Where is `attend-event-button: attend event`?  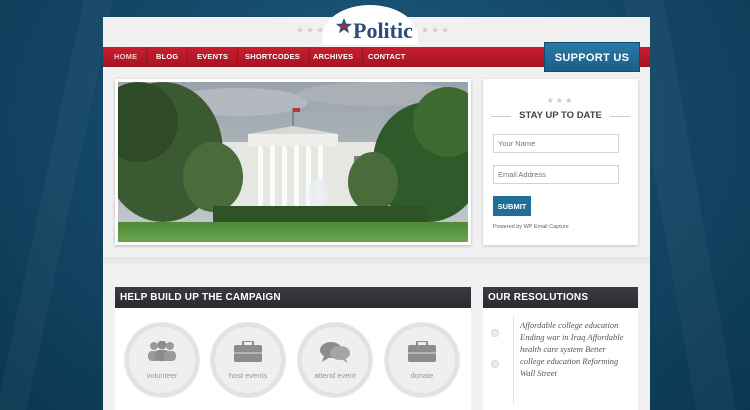 attend-event-button: attend event is located at coordinates (335, 360).